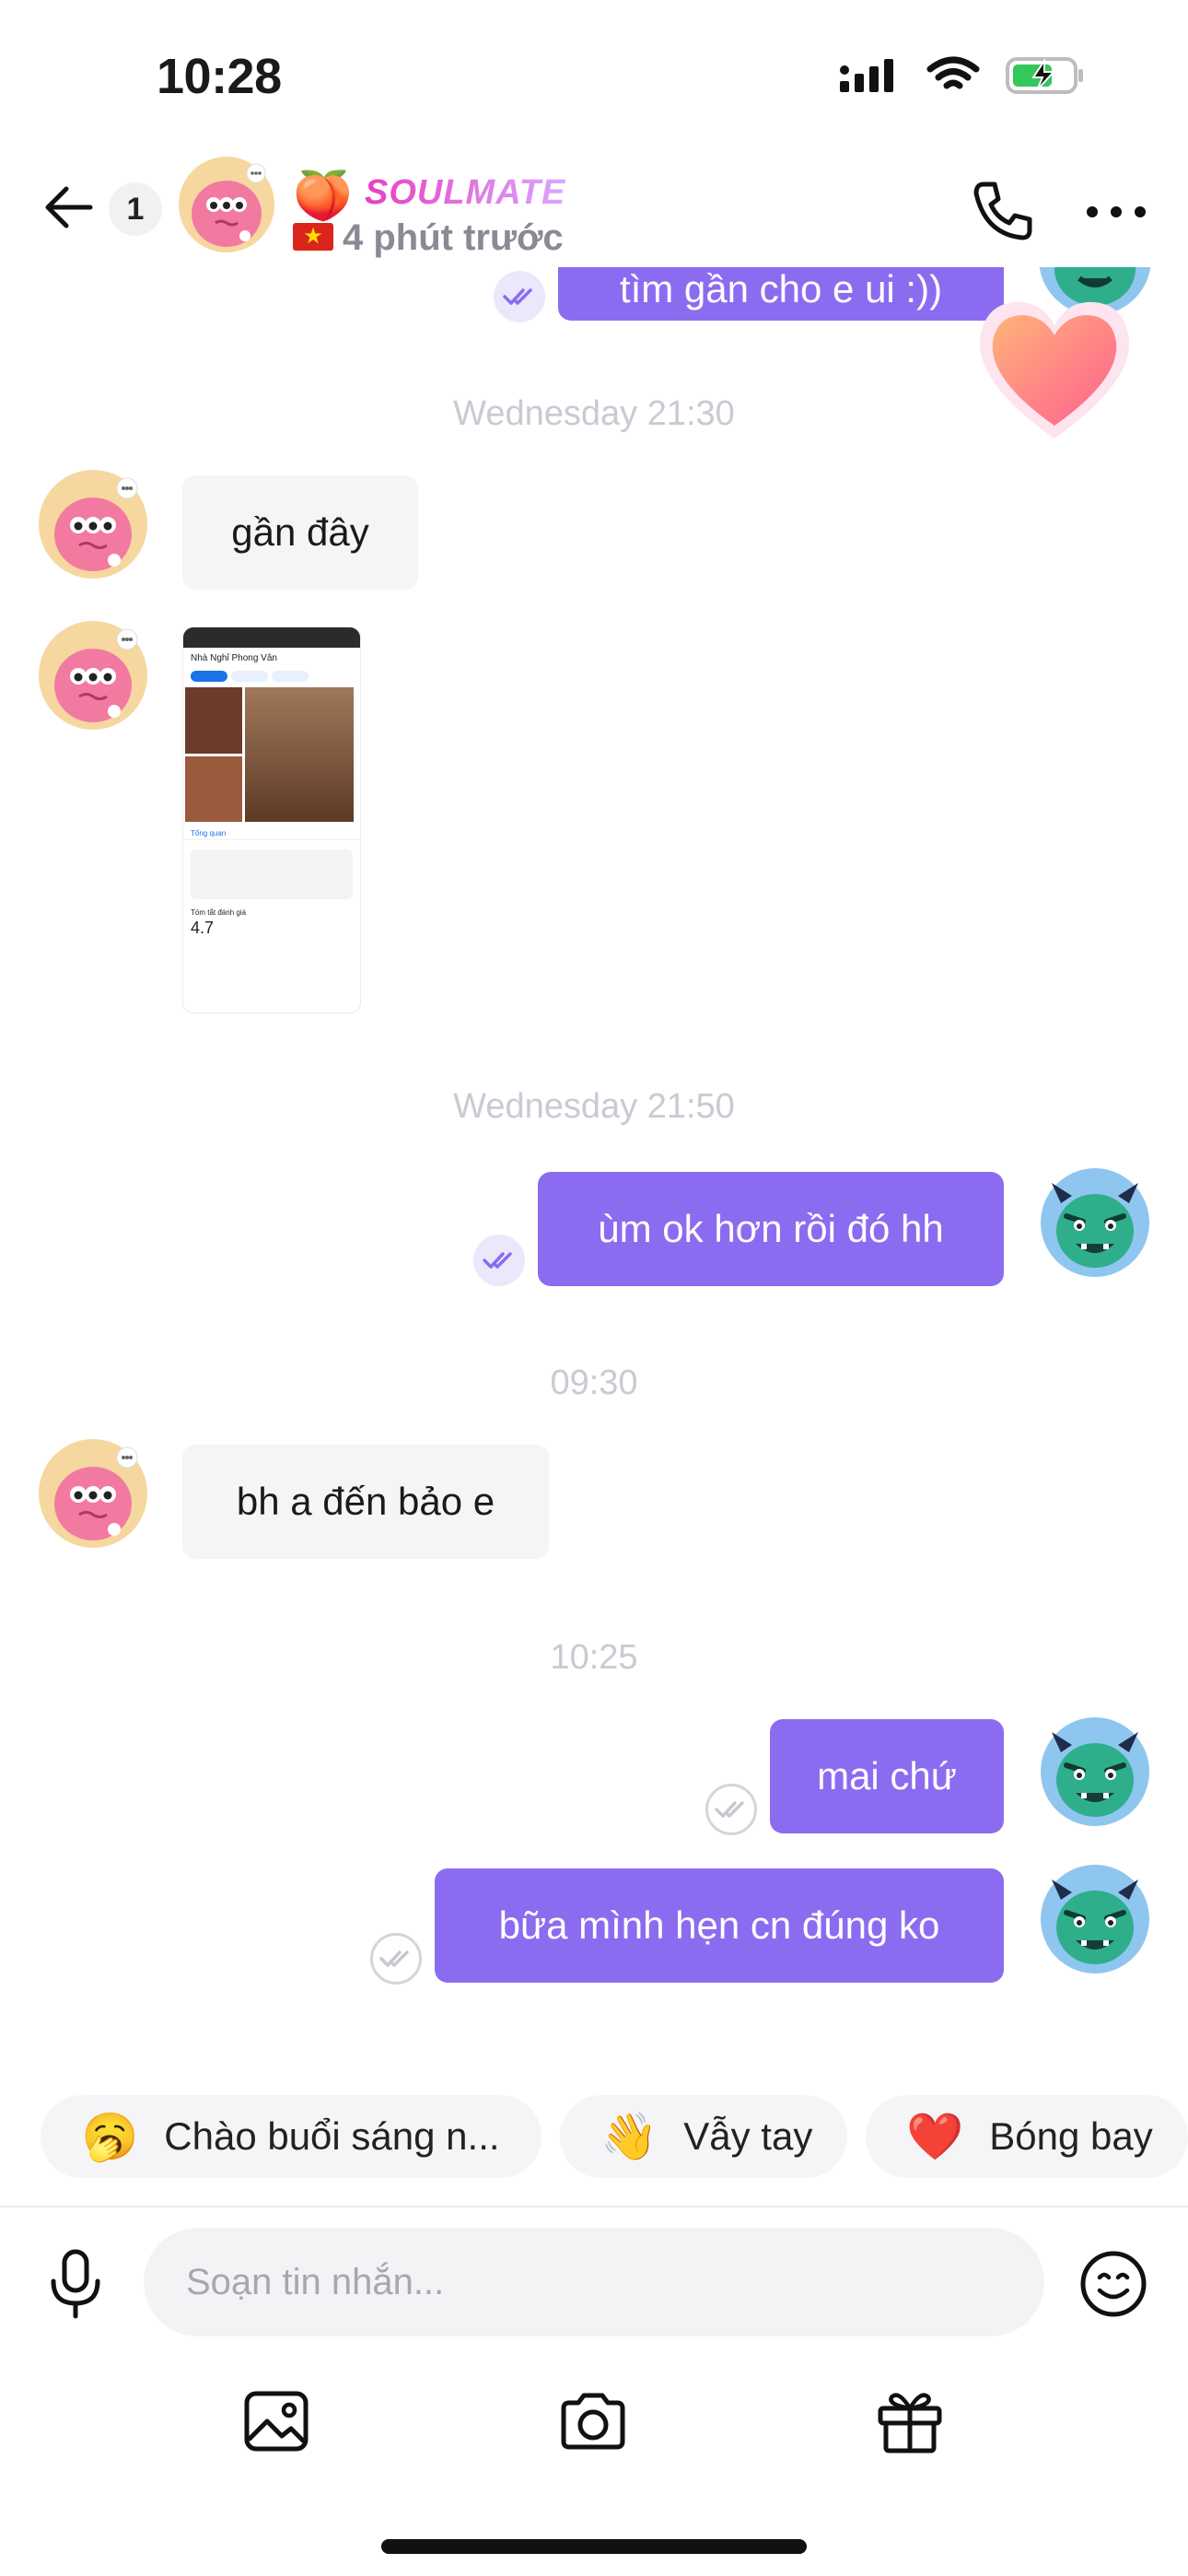 Image resolution: width=1188 pixels, height=2576 pixels. I want to click on mic-icon, so click(76, 2284).